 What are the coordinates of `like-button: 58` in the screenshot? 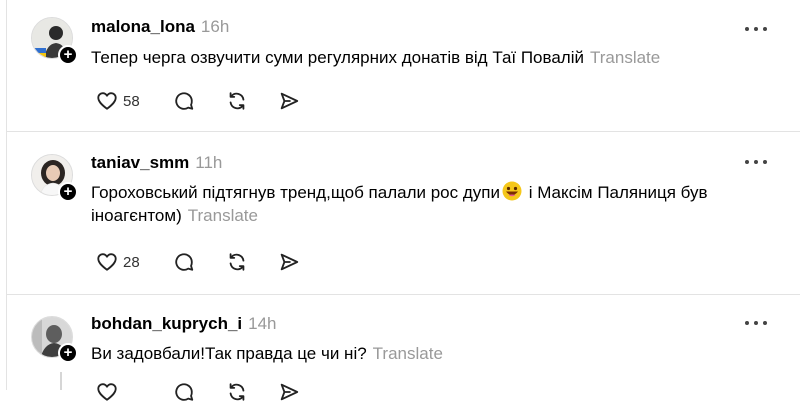 It's located at (118, 101).